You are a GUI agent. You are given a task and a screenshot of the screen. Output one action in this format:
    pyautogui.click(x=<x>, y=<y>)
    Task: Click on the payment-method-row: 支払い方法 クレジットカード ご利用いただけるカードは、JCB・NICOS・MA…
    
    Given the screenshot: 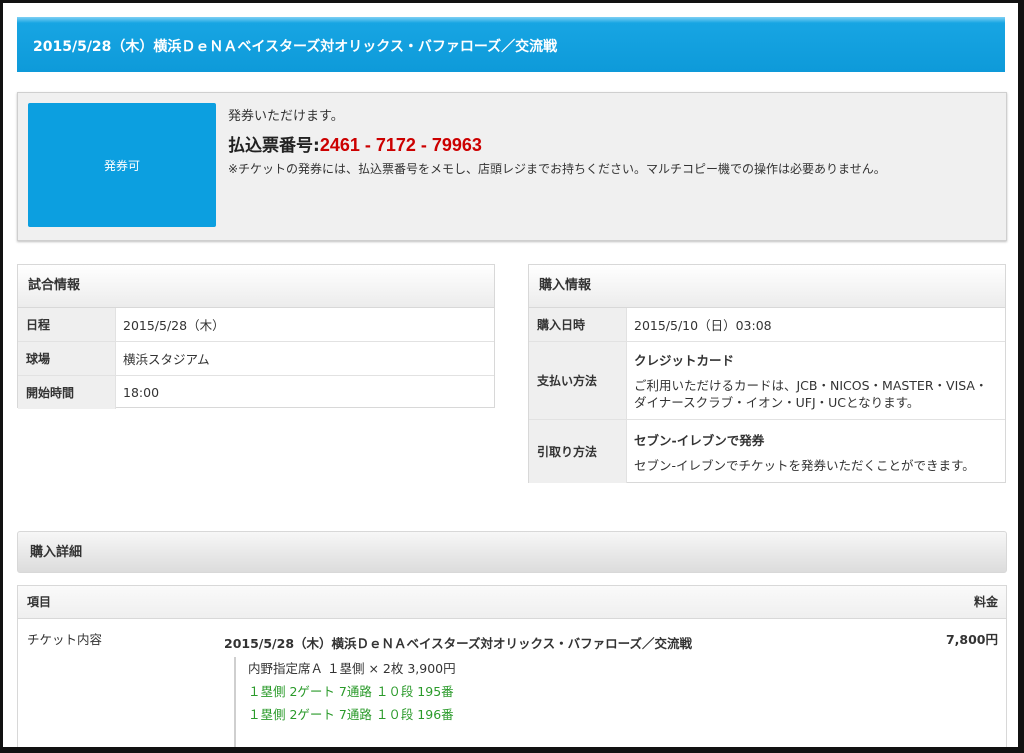 What is the action you would take?
    pyautogui.click(x=767, y=381)
    